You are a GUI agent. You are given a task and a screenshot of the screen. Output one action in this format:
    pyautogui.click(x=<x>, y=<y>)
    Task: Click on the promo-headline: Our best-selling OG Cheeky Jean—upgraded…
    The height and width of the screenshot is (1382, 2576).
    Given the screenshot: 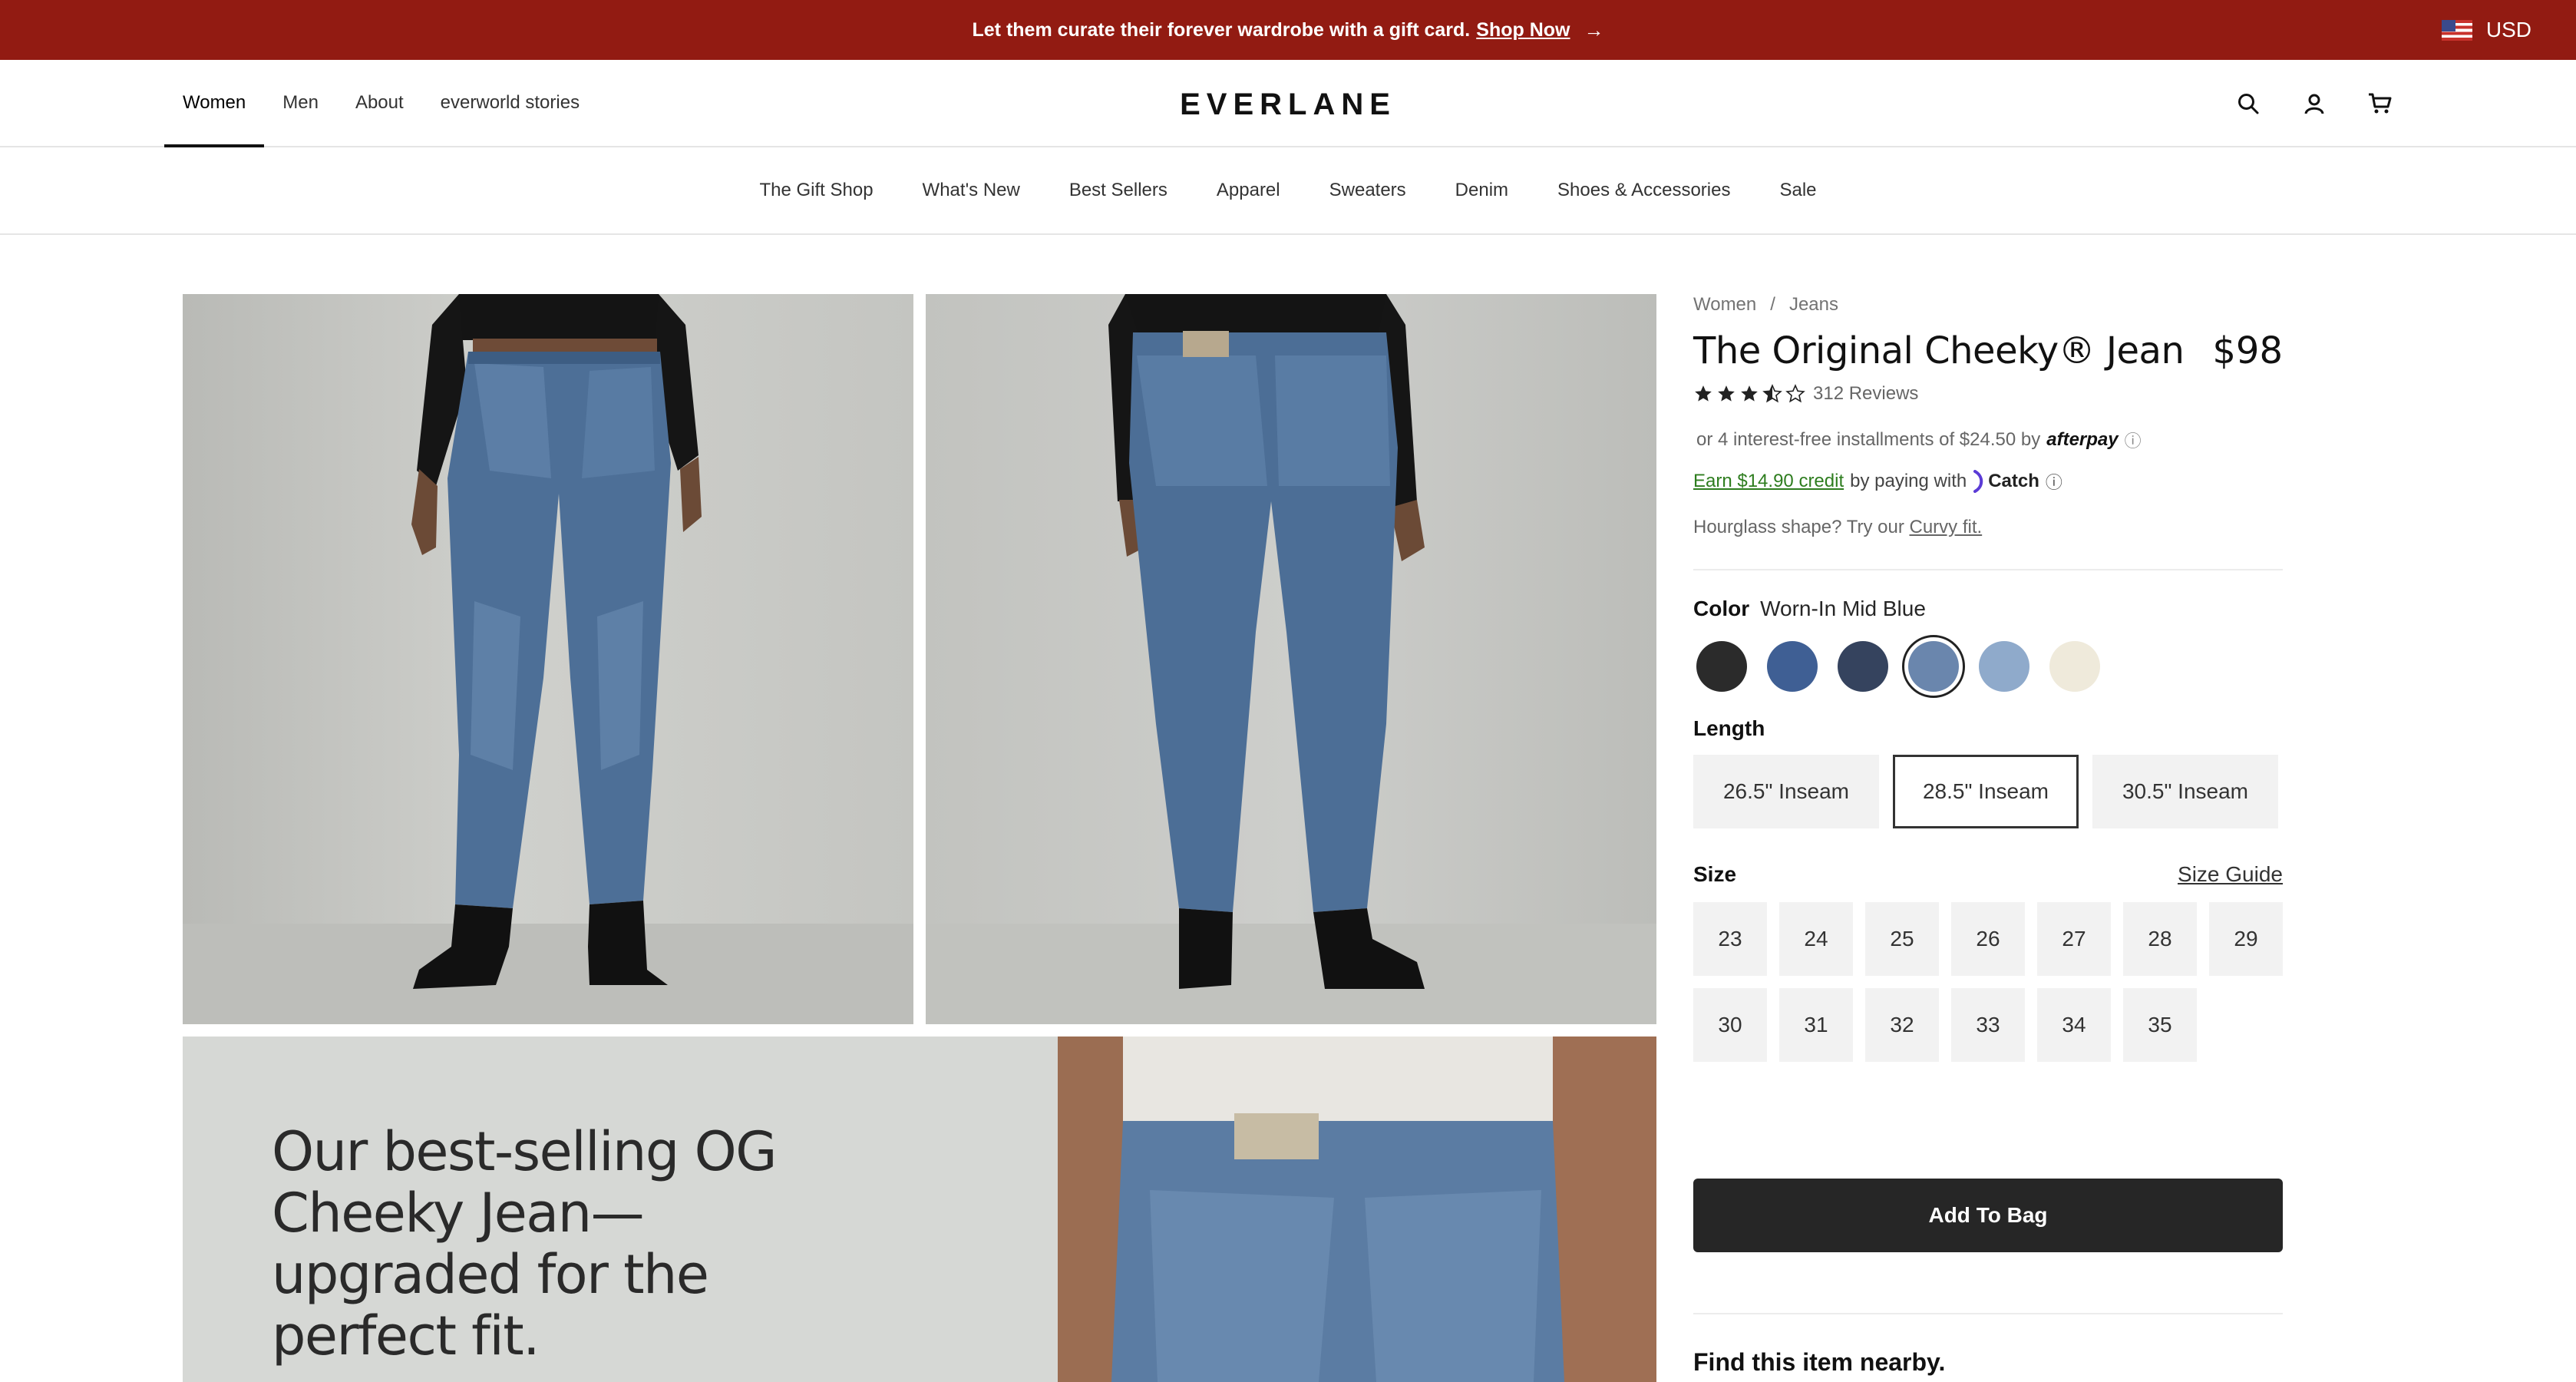 What is the action you would take?
    pyautogui.click(x=524, y=1243)
    